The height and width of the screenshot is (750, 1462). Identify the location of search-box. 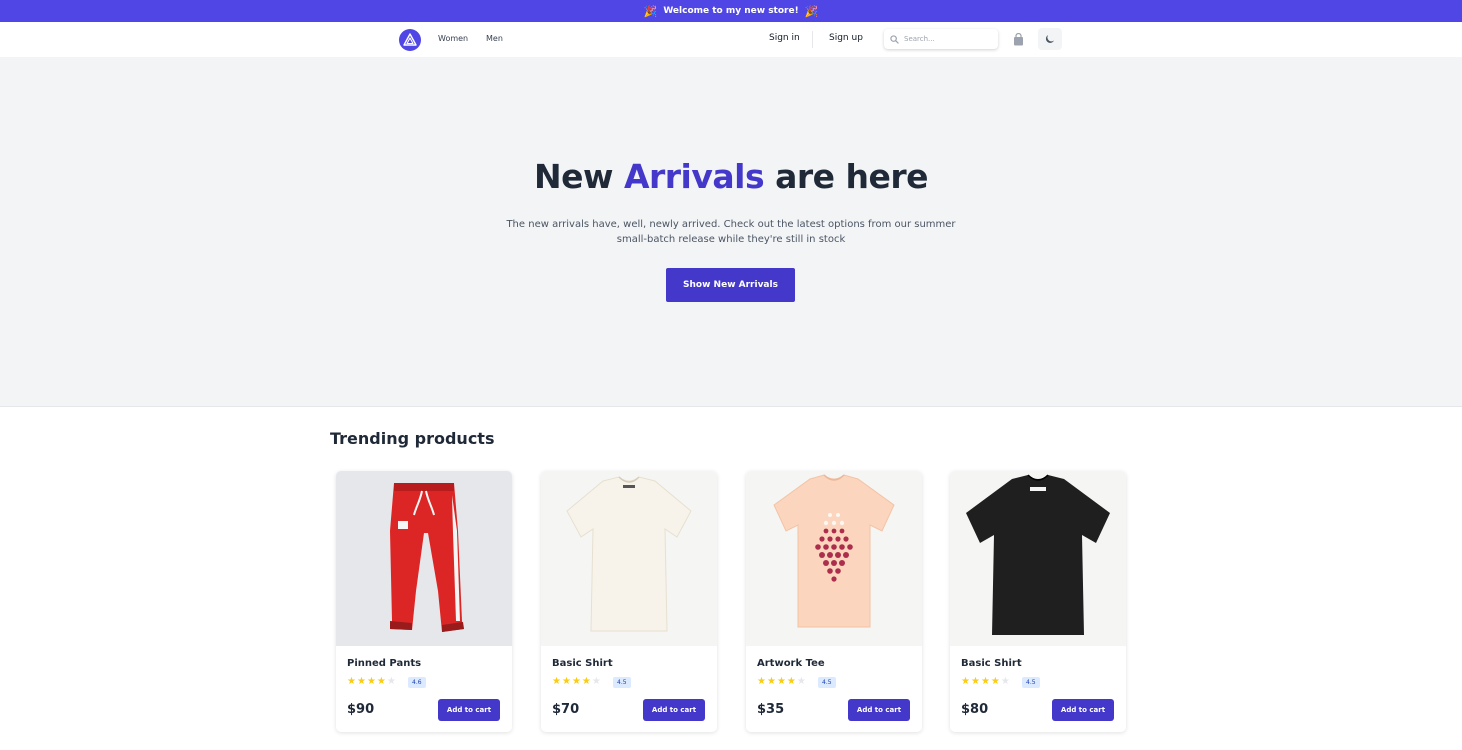
(941, 39).